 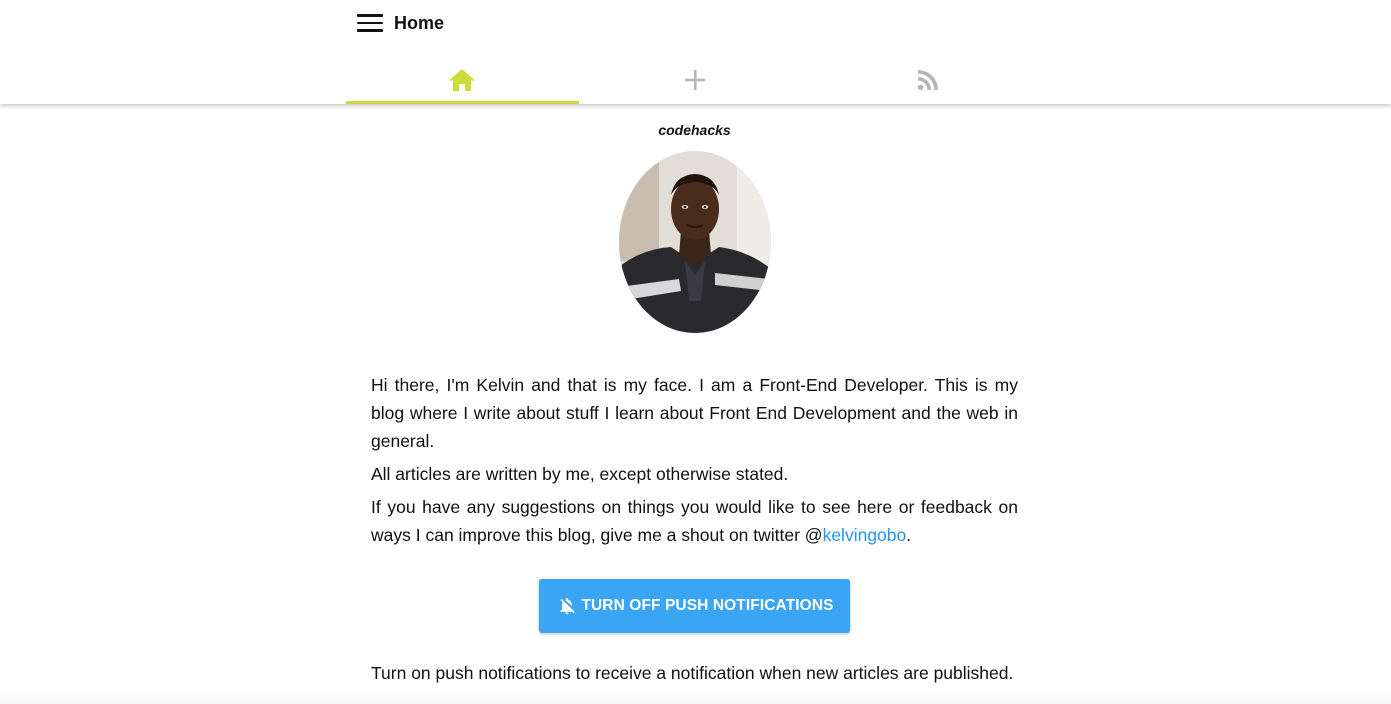 What do you see at coordinates (694, 130) in the screenshot?
I see `site-name: codehacks` at bounding box center [694, 130].